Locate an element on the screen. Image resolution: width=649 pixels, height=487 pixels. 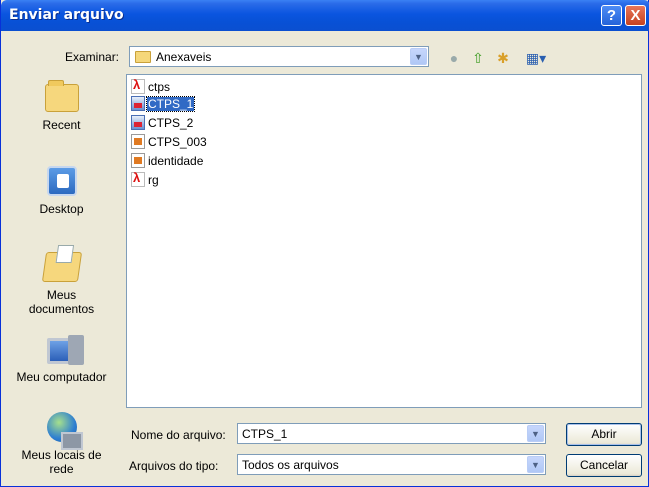
list-item: identidade is located at coordinates (167, 161).